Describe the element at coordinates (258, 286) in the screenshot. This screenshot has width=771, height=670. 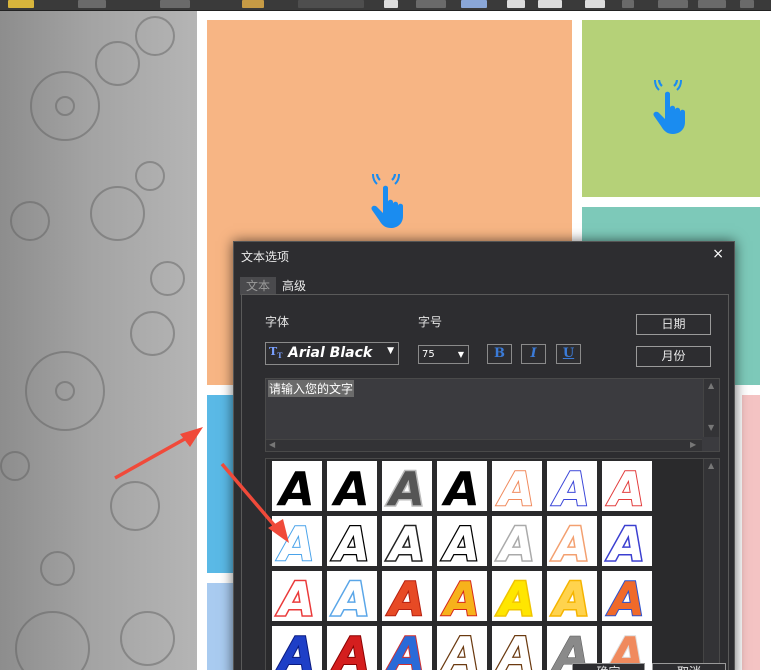
I see `tab-text: 文本` at that location.